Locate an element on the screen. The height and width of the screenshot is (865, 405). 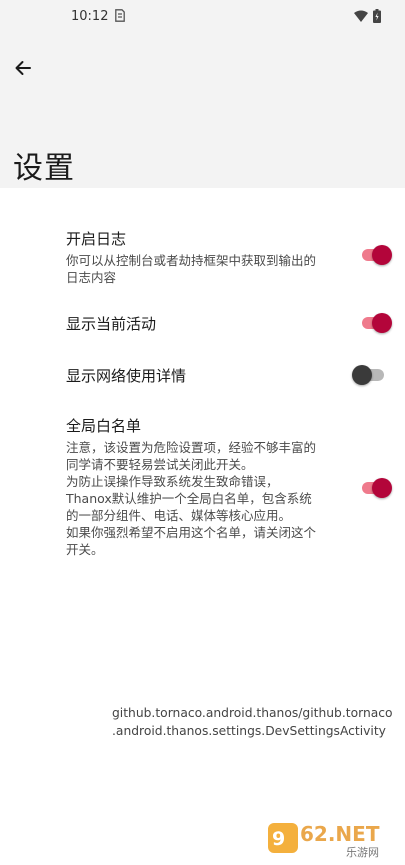
watermark-logo: 9 62.NET 乐游网 is located at coordinates (334, 838).